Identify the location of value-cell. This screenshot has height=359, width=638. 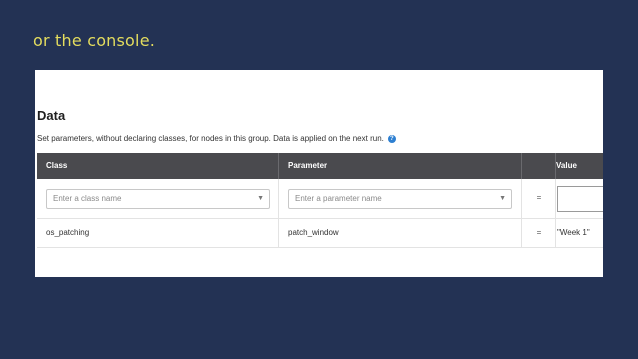
(579, 198).